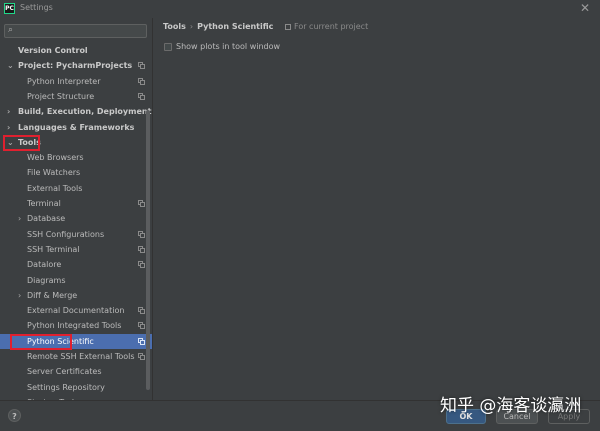  What do you see at coordinates (11, 30) in the screenshot?
I see `search-icon: ⌕` at bounding box center [11, 30].